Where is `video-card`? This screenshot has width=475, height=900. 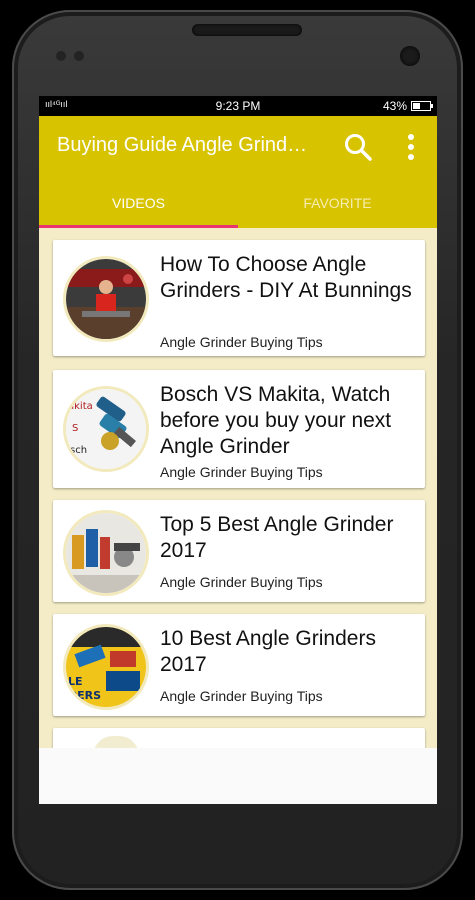
video-card is located at coordinates (239, 738).